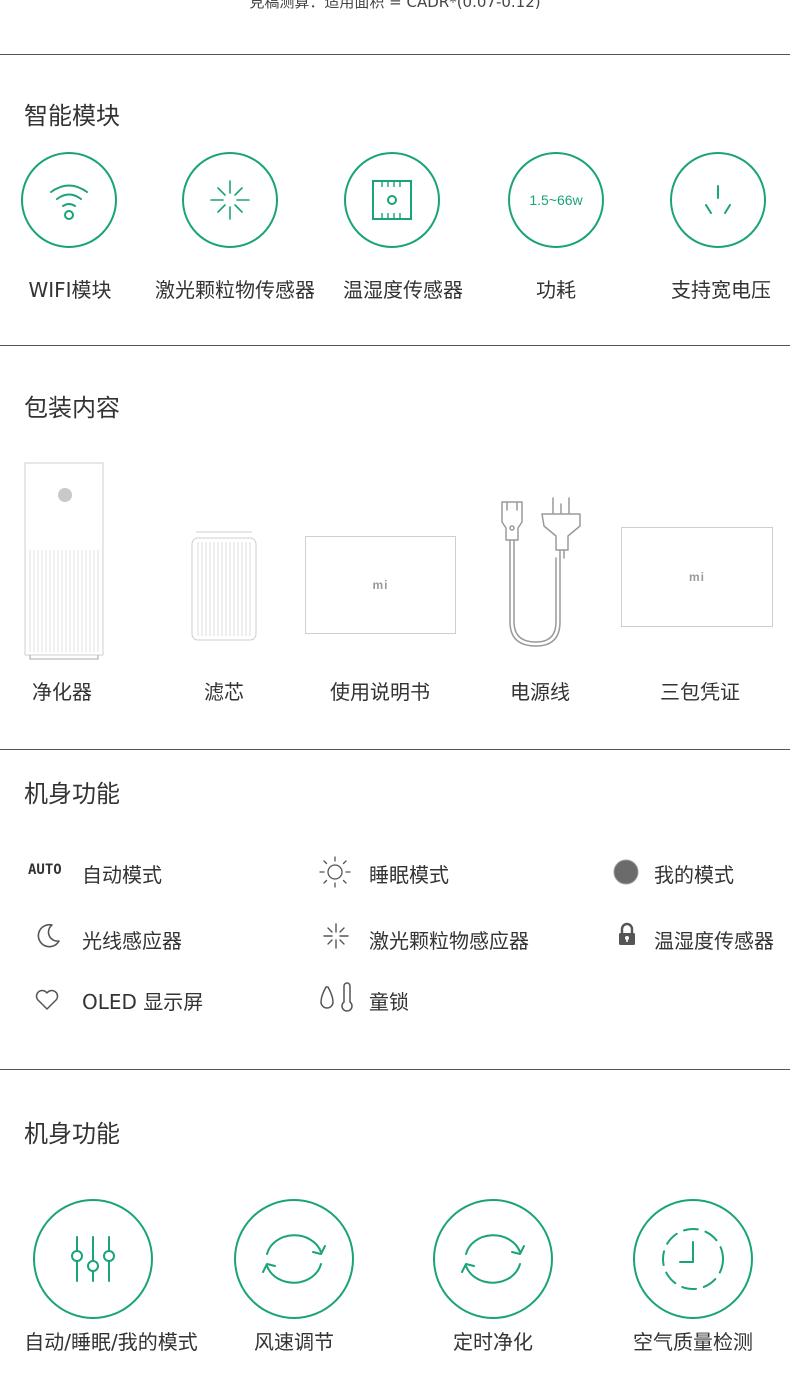 The height and width of the screenshot is (1400, 790). I want to click on feature-label: 睡眠模式, so click(409, 875).